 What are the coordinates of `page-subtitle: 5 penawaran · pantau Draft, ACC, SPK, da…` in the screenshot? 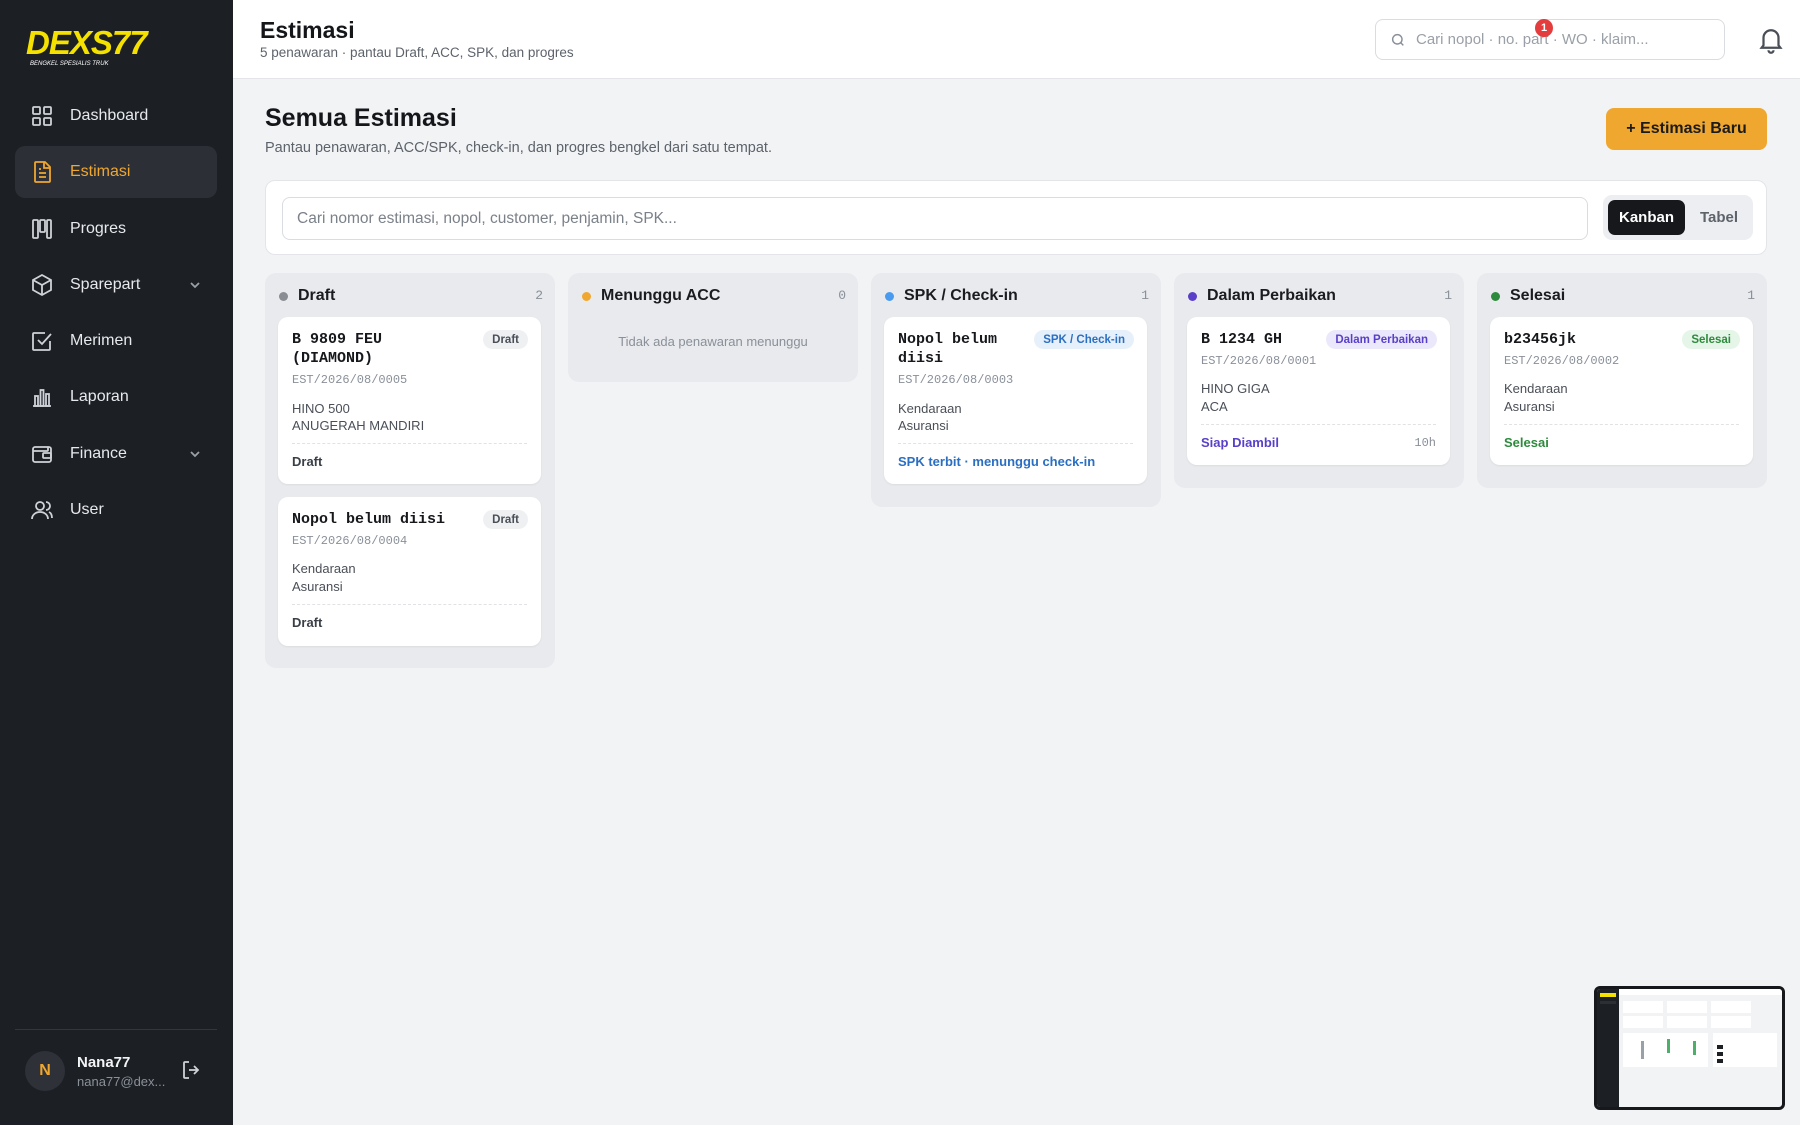 It's located at (417, 52).